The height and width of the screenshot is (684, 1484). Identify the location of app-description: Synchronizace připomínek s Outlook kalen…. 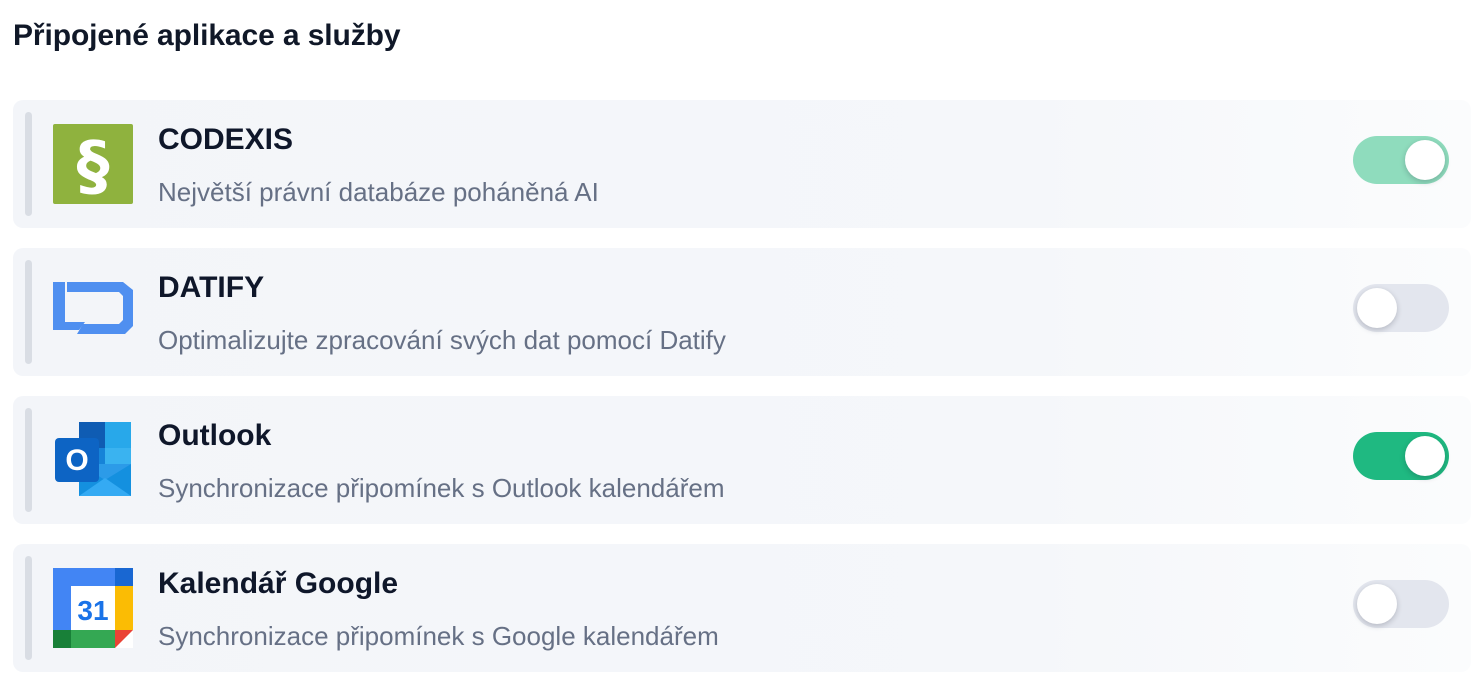
(441, 488).